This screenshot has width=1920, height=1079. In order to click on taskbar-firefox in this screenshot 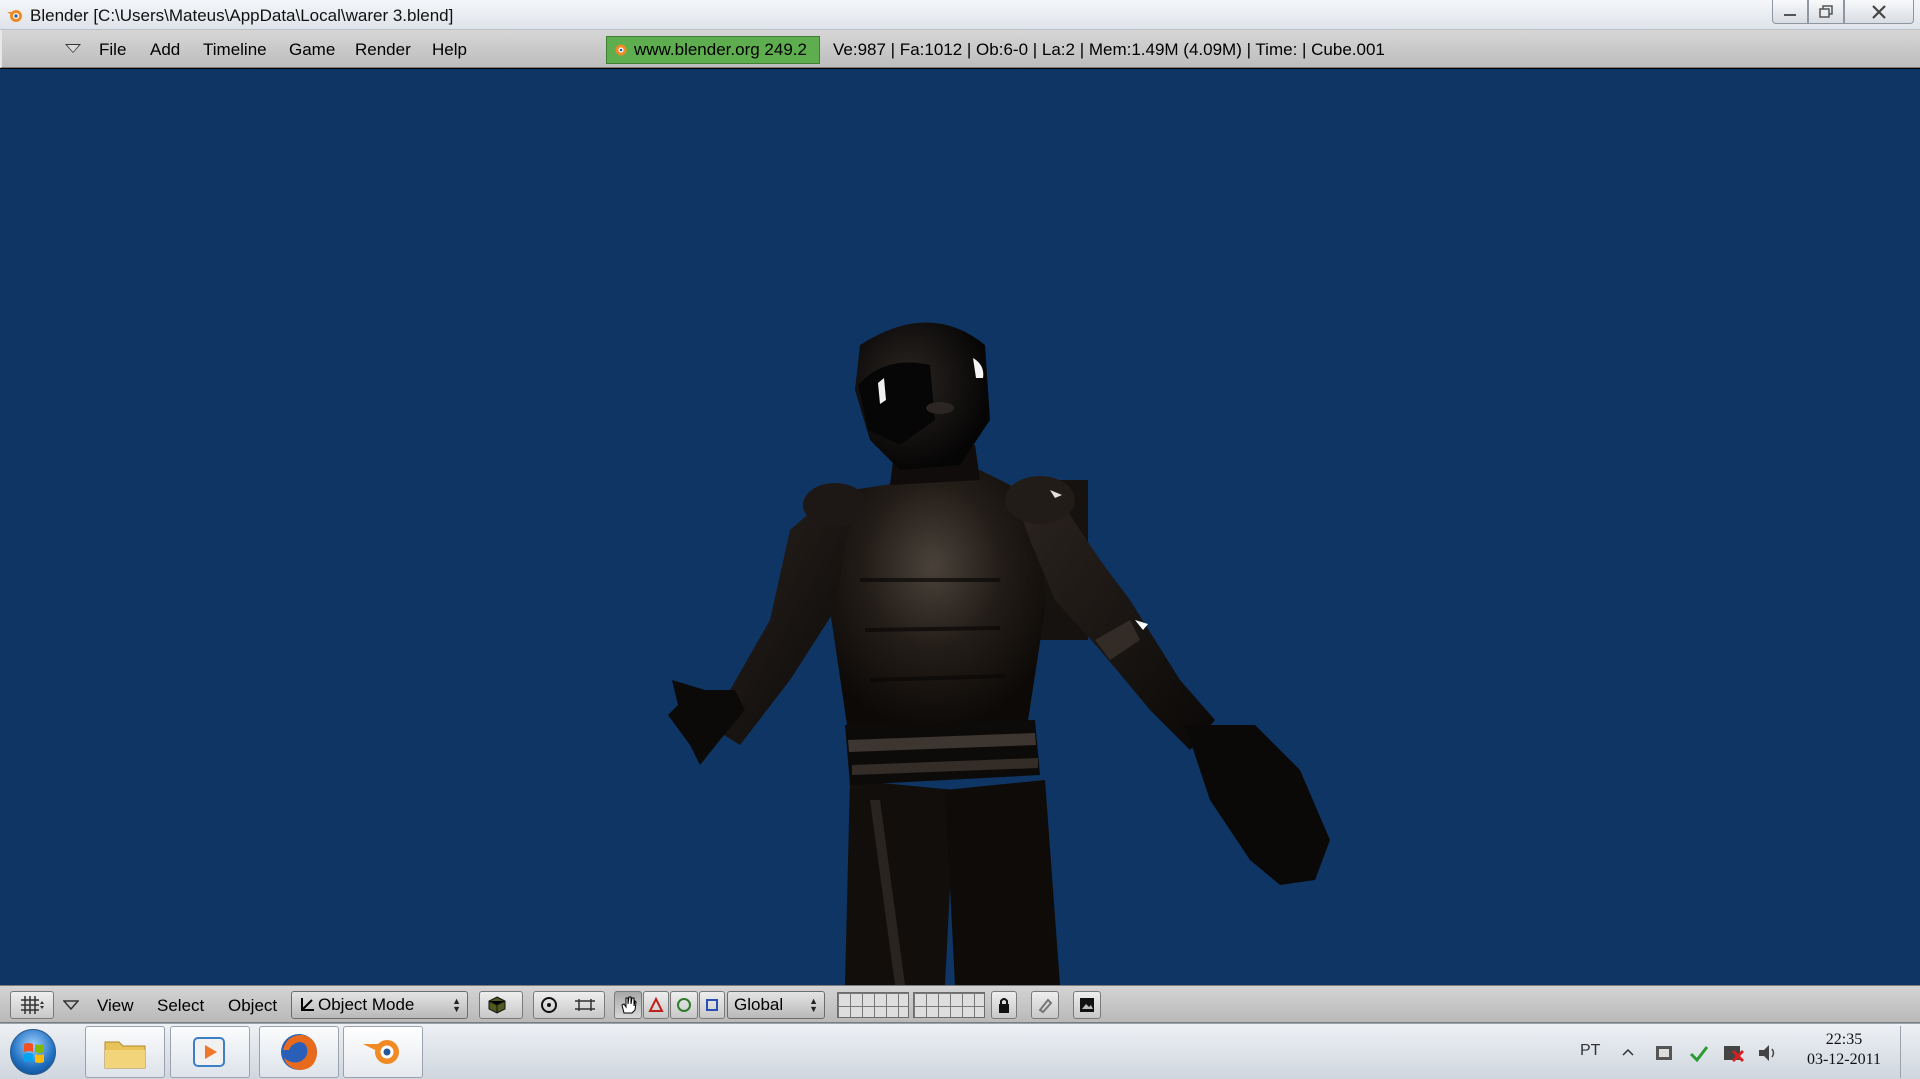, I will do `click(299, 1052)`.